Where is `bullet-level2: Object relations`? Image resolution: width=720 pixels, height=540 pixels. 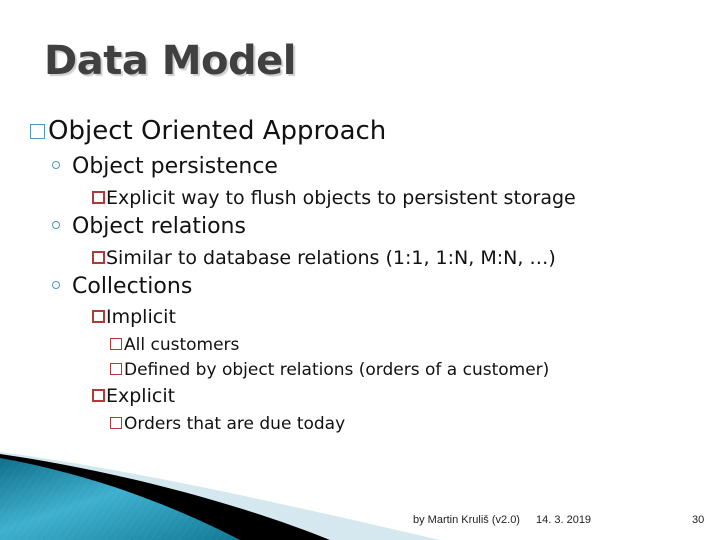 bullet-level2: Object relations is located at coordinates (149, 226).